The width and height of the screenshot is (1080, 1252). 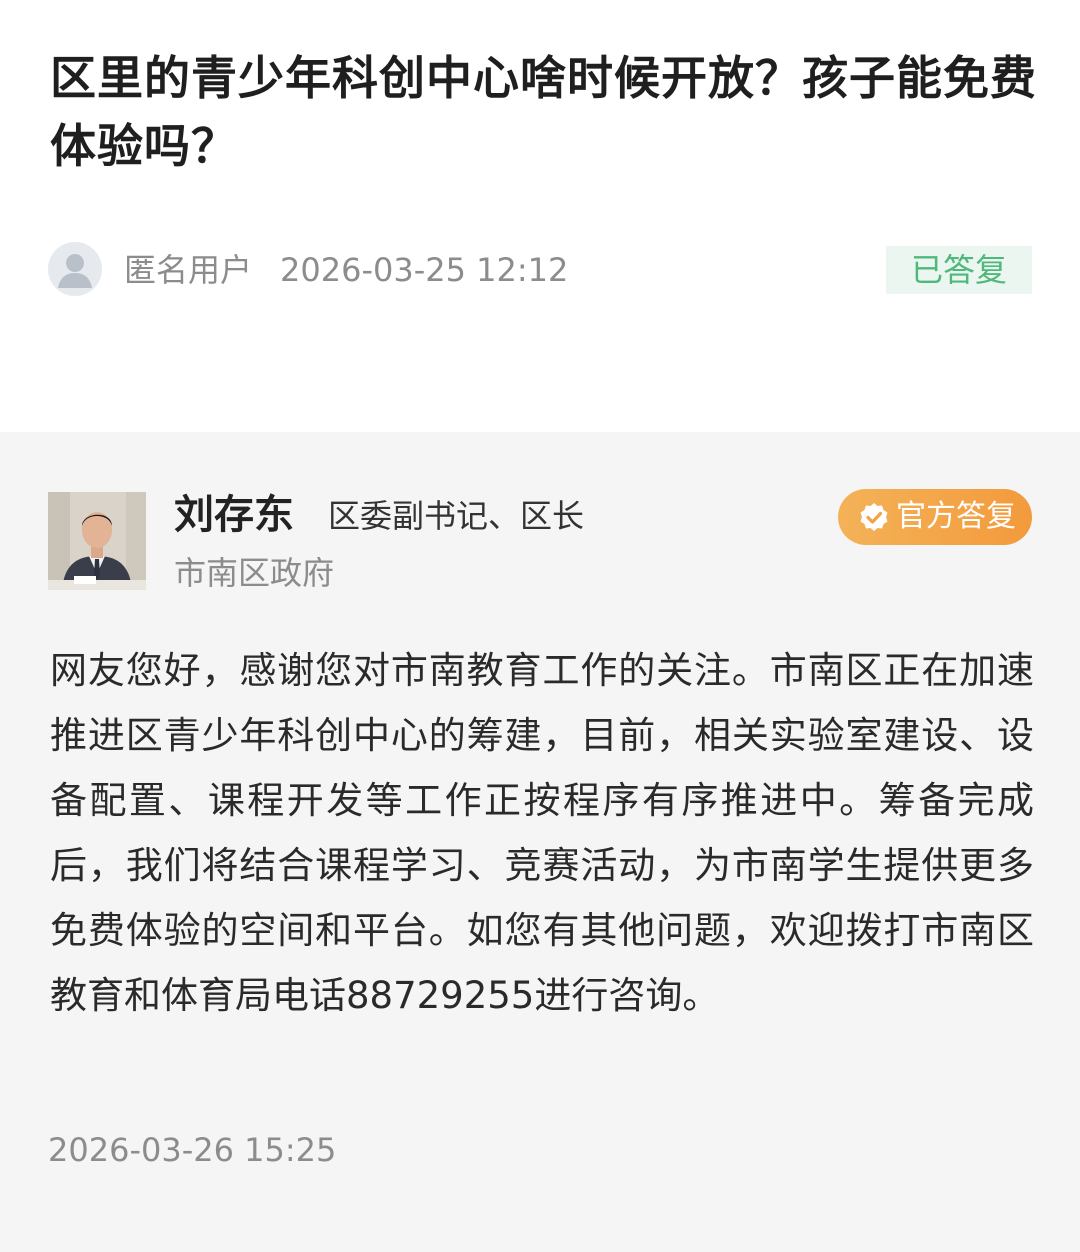 I want to click on status-badge: 已答复, so click(x=959, y=270).